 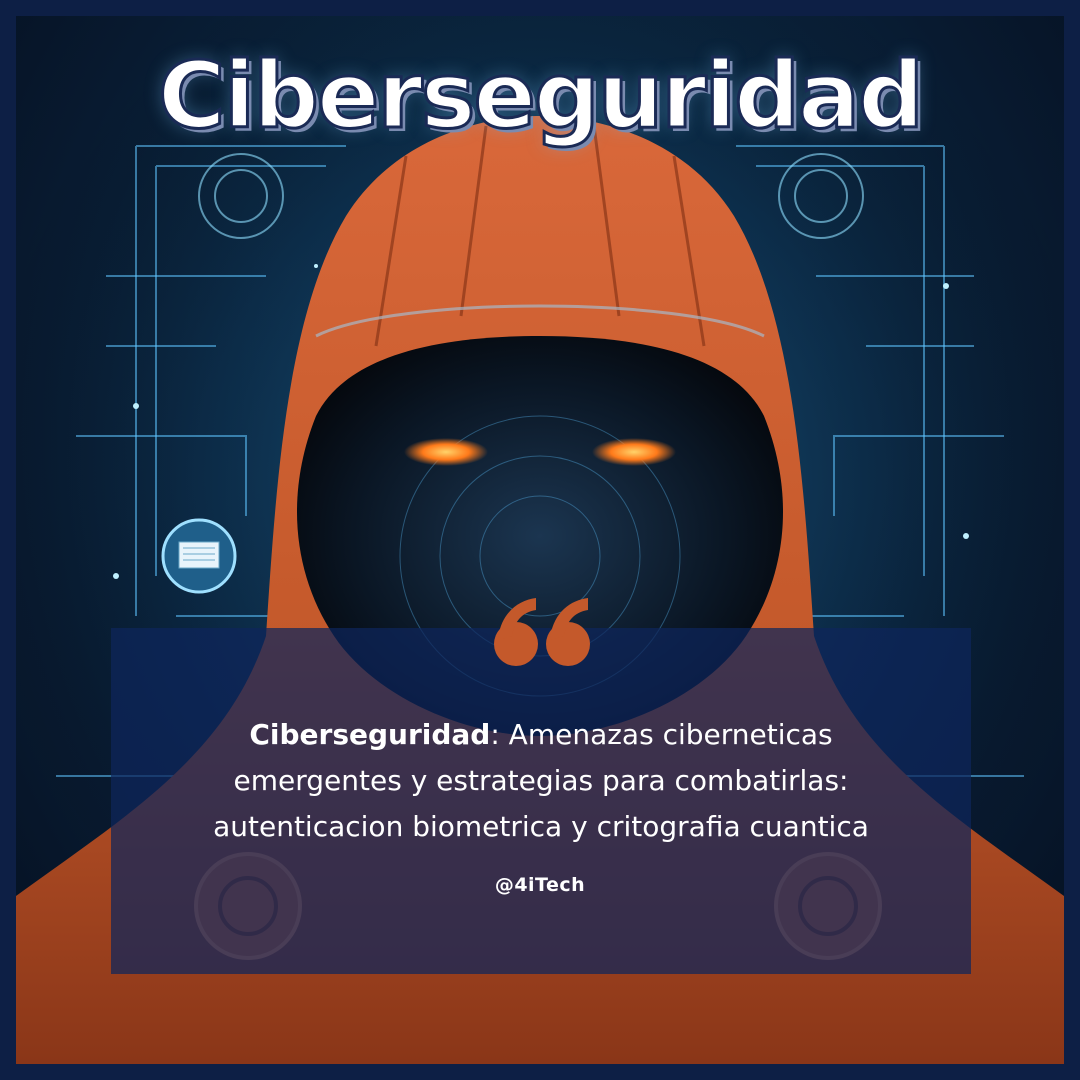 What do you see at coordinates (541, 96) in the screenshot?
I see `page-title: Ciberseguridad` at bounding box center [541, 96].